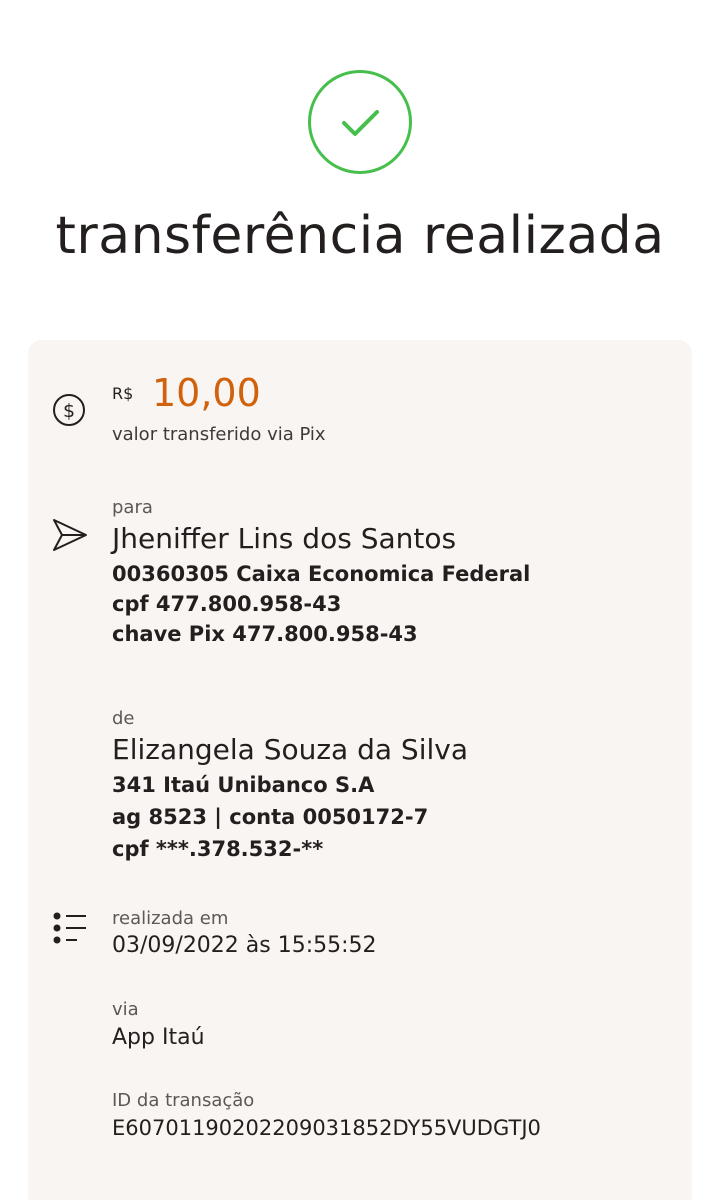 This screenshot has width=720, height=1200. I want to click on dollar-circle-icon: $, so click(69, 410).